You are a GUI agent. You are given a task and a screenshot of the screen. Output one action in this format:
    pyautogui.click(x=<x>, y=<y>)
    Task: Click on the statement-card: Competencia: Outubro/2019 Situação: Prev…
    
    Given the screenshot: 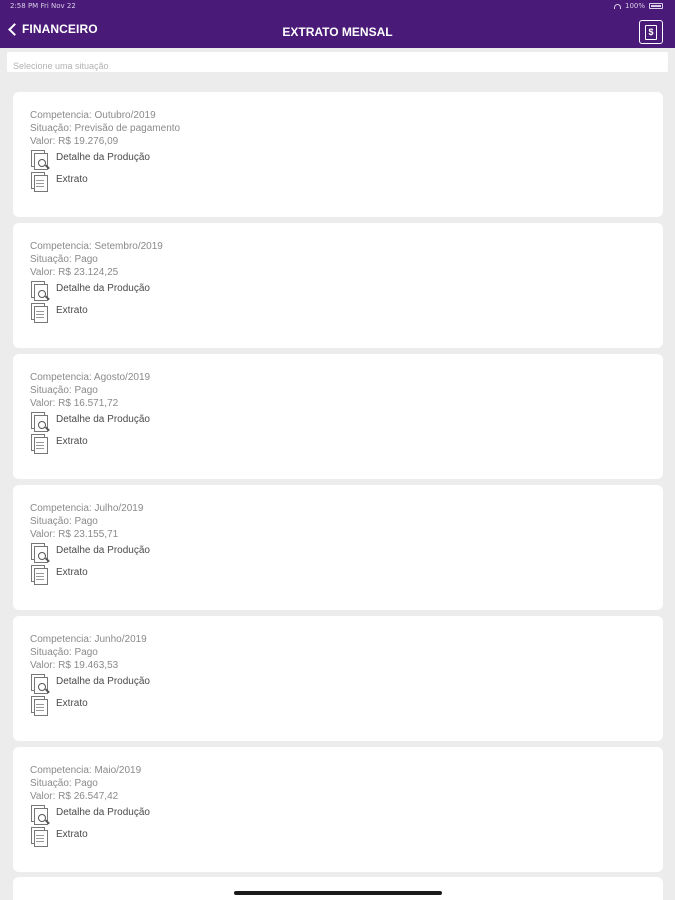 What is the action you would take?
    pyautogui.click(x=338, y=154)
    